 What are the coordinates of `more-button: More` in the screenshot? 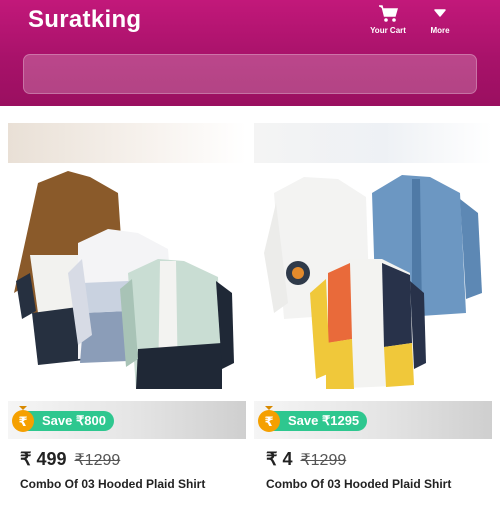 It's located at (440, 22).